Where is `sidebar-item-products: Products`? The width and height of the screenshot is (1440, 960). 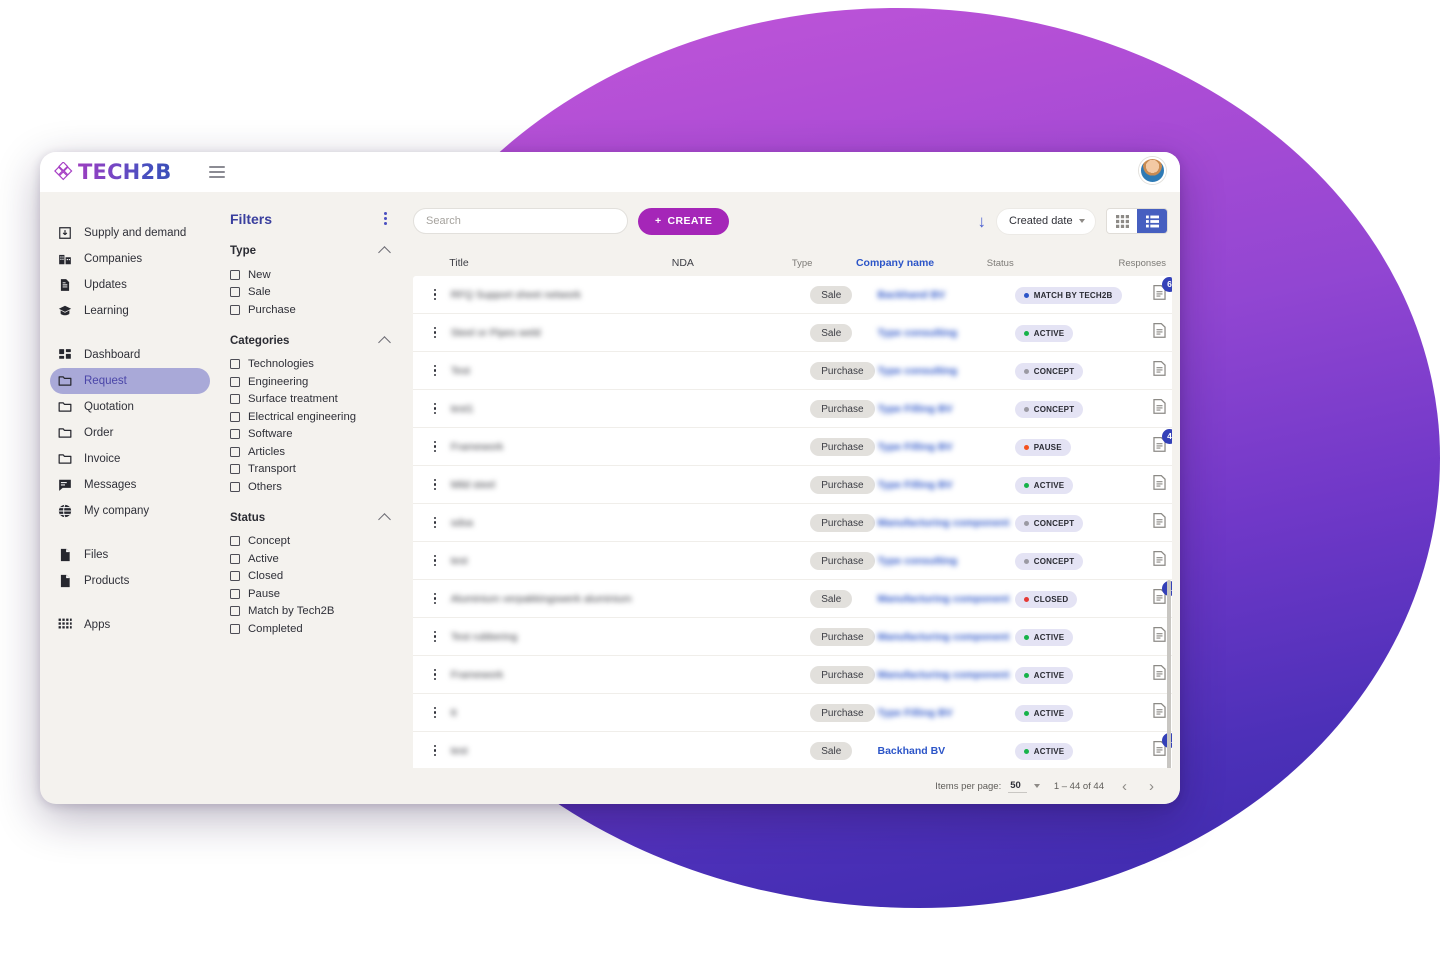
sidebar-item-products: Products is located at coordinates (130, 581).